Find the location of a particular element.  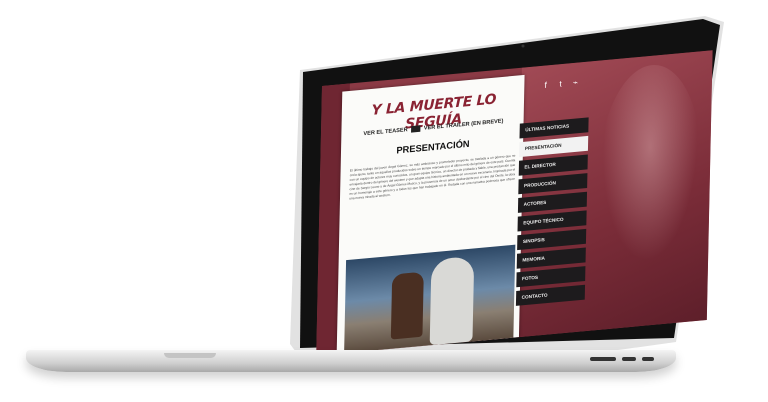

clapperboard-icon is located at coordinates (416, 129).